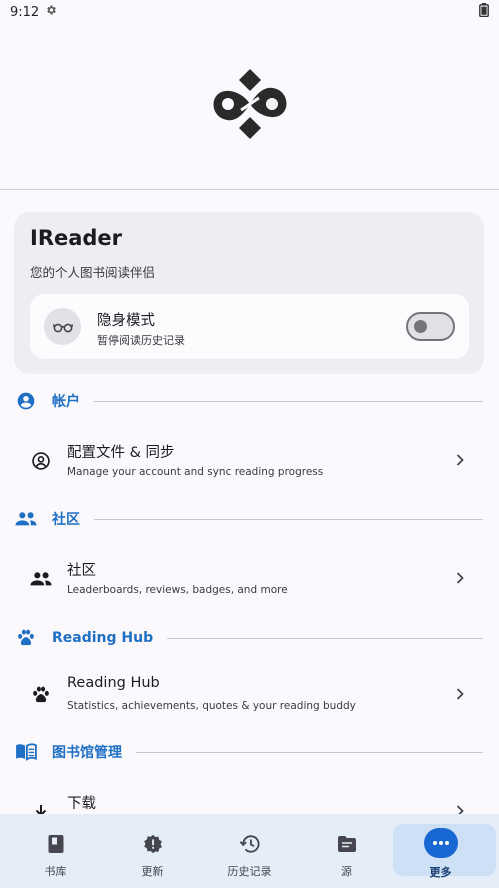 The width and height of the screenshot is (499, 888). What do you see at coordinates (56, 844) in the screenshot?
I see `book-icon` at bounding box center [56, 844].